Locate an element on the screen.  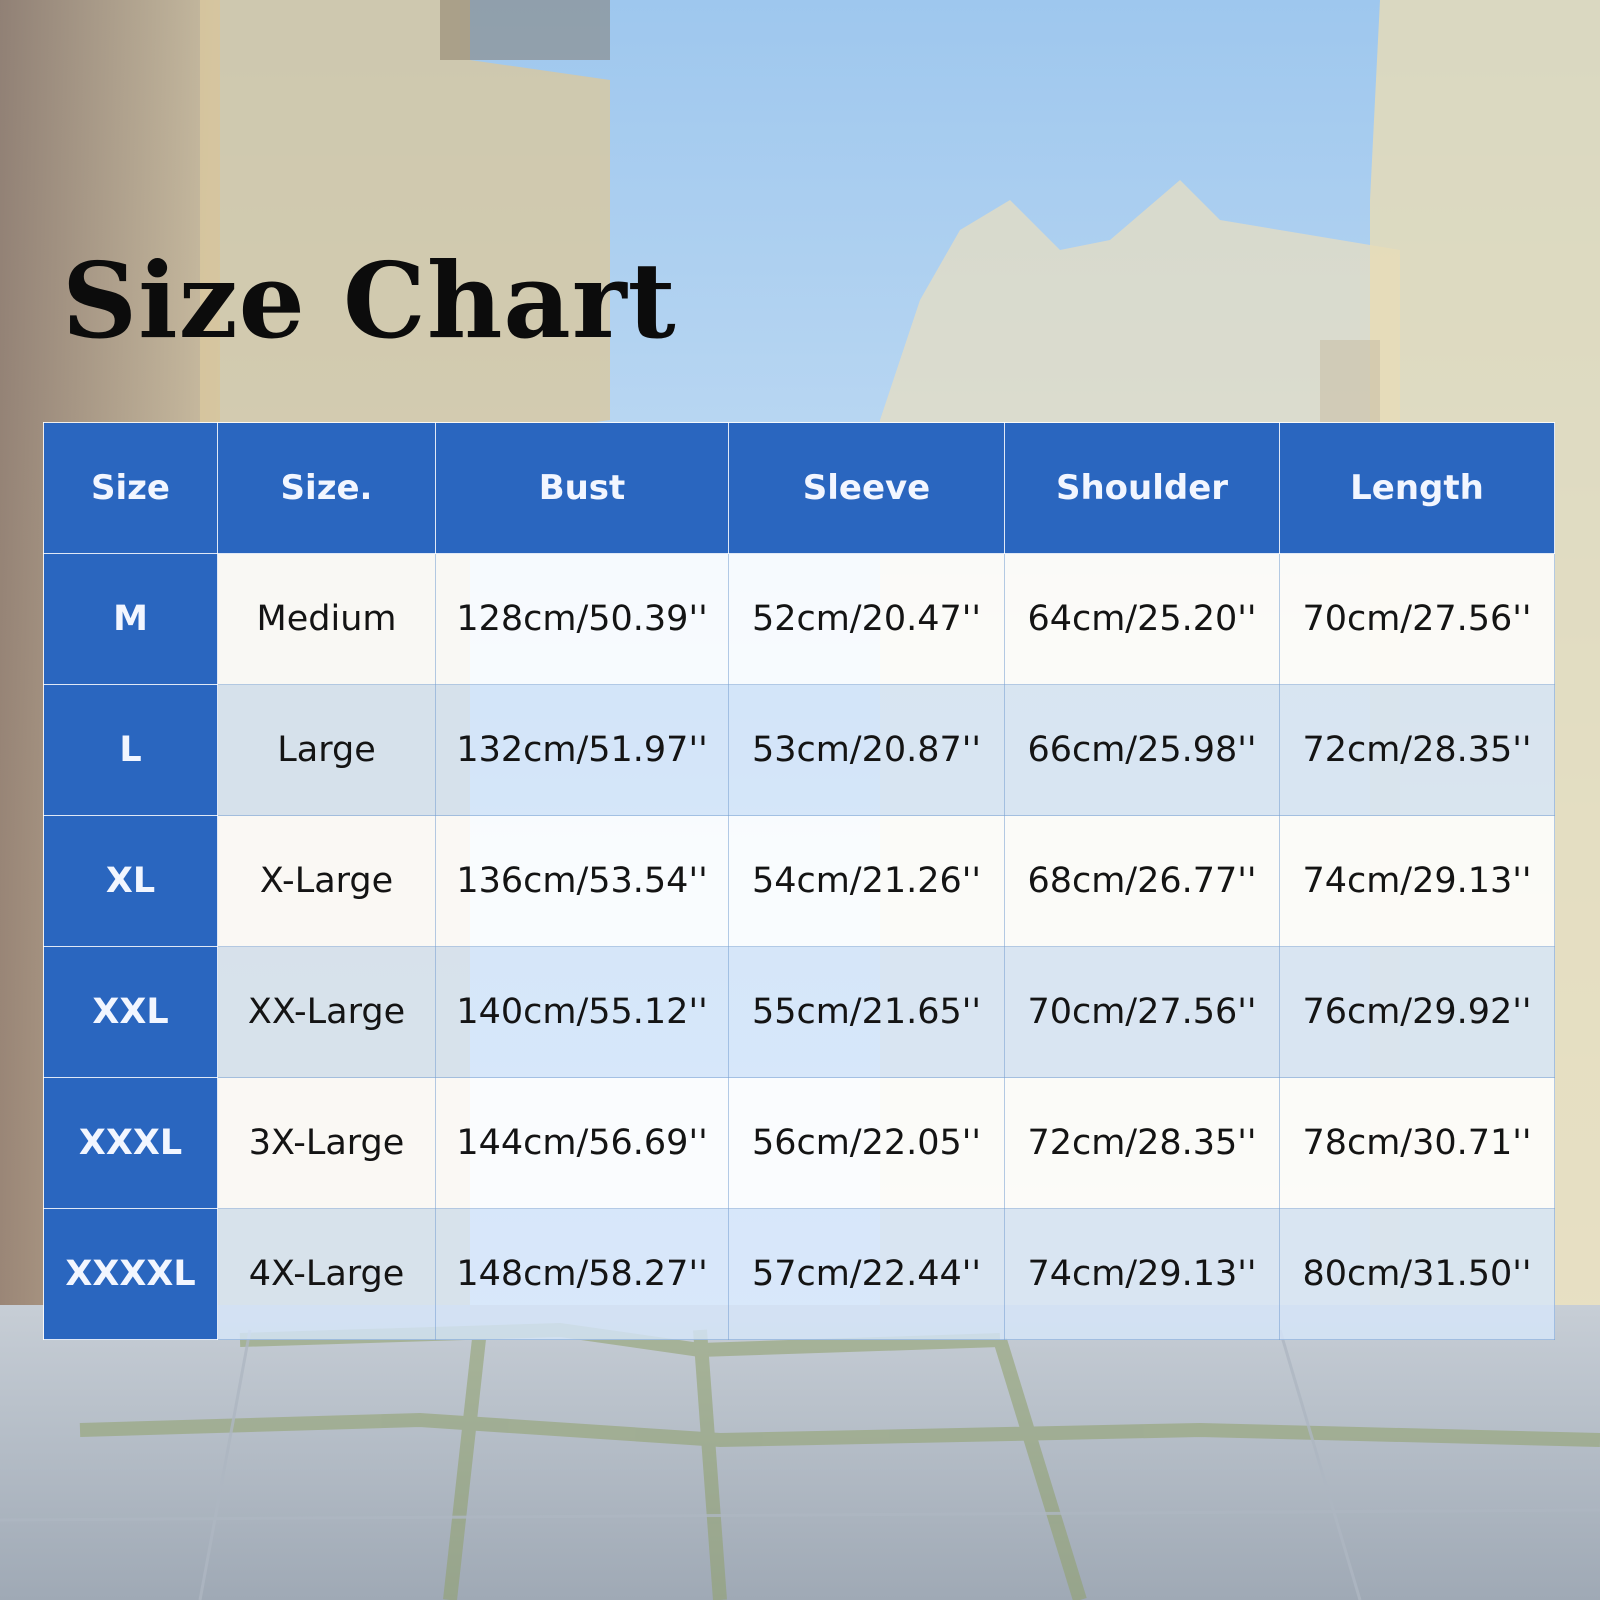
bust-value: 132cm/51.97'' is located at coordinates (582, 750).